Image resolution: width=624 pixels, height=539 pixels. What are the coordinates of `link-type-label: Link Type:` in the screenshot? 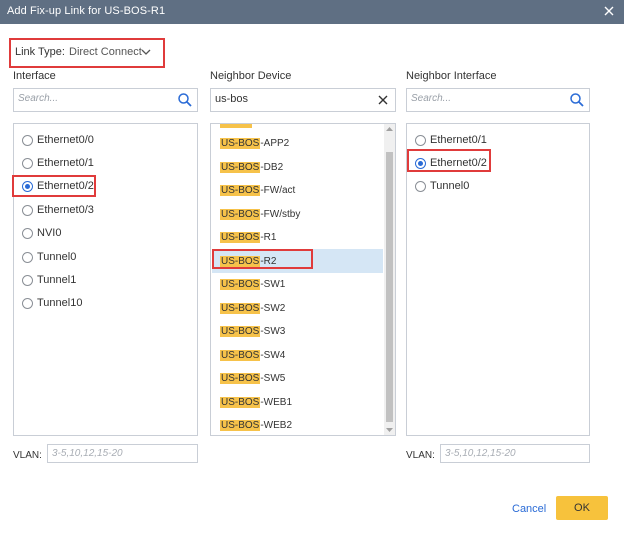 It's located at (40, 52).